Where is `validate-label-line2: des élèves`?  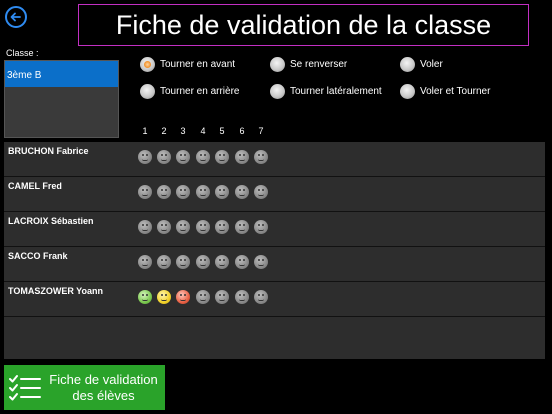 validate-label-line2: des élèves is located at coordinates (103, 395).